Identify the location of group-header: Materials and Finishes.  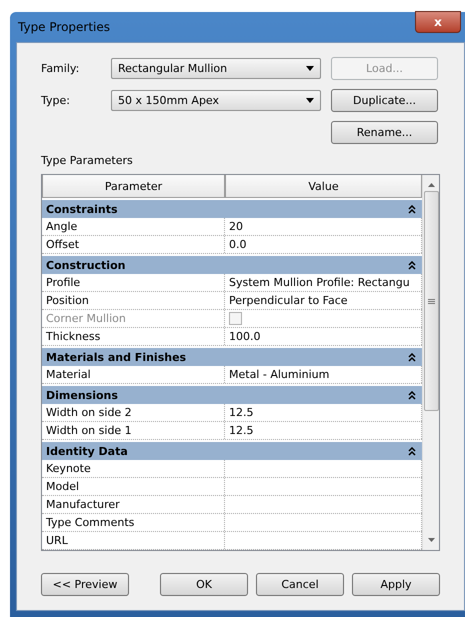
(232, 357).